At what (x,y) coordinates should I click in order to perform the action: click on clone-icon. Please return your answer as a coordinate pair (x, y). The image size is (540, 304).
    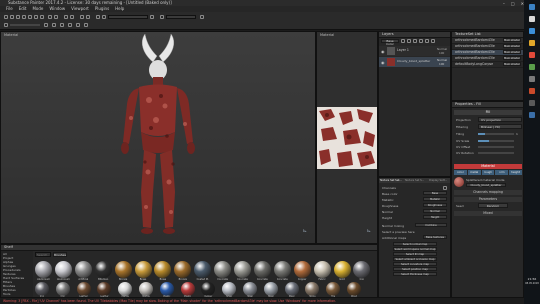
    Looking at the image, I should click on (36, 17).